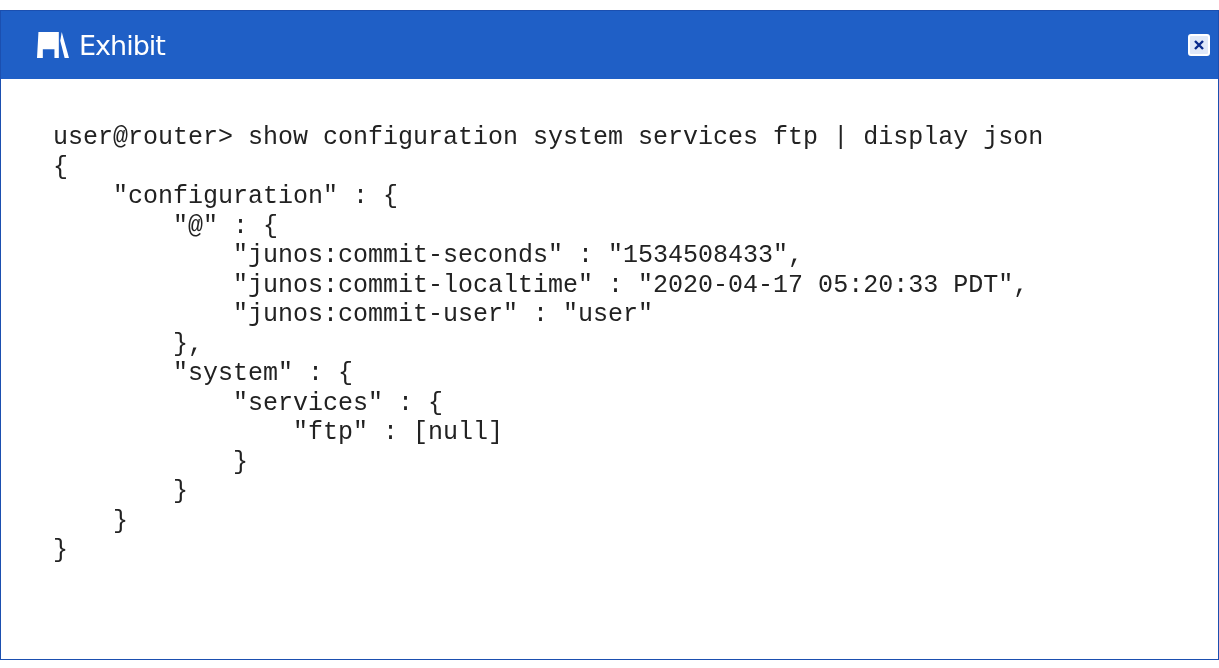  I want to click on code-line: "configuration" : {, so click(255, 197).